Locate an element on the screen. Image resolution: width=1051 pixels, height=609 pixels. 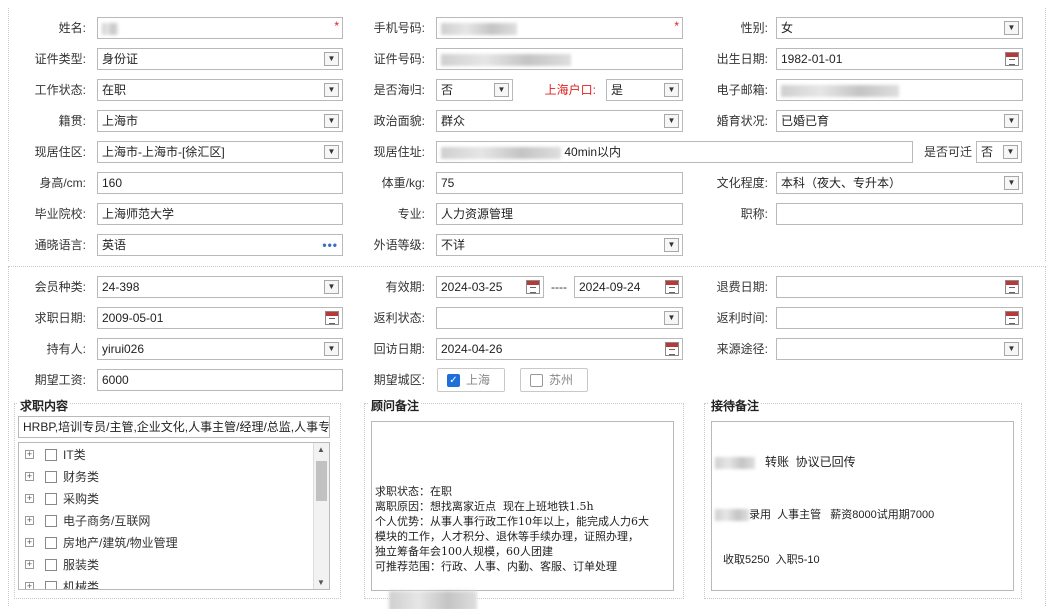
education-select: 本科（夜大、专升本） ▼ is located at coordinates (899, 183).